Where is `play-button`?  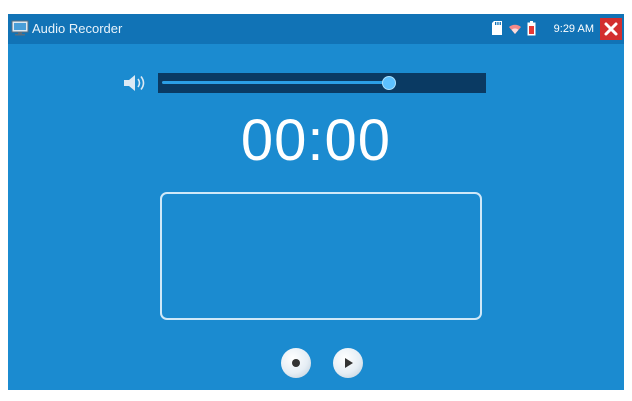 play-button is located at coordinates (348, 363).